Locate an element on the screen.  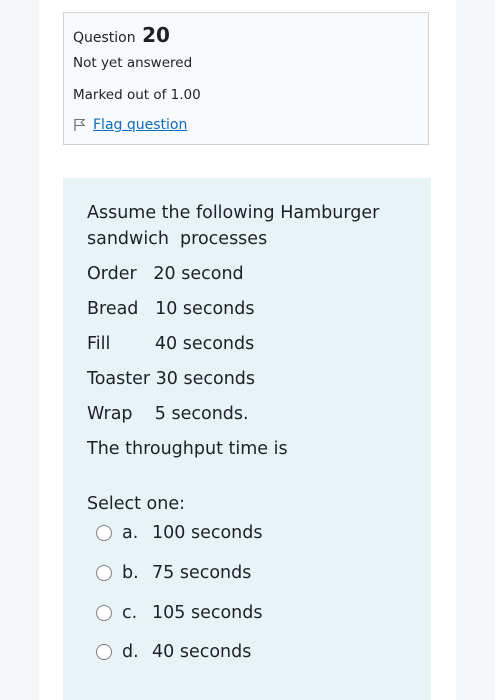
question-text-line: Order 20 second is located at coordinates (165, 274).